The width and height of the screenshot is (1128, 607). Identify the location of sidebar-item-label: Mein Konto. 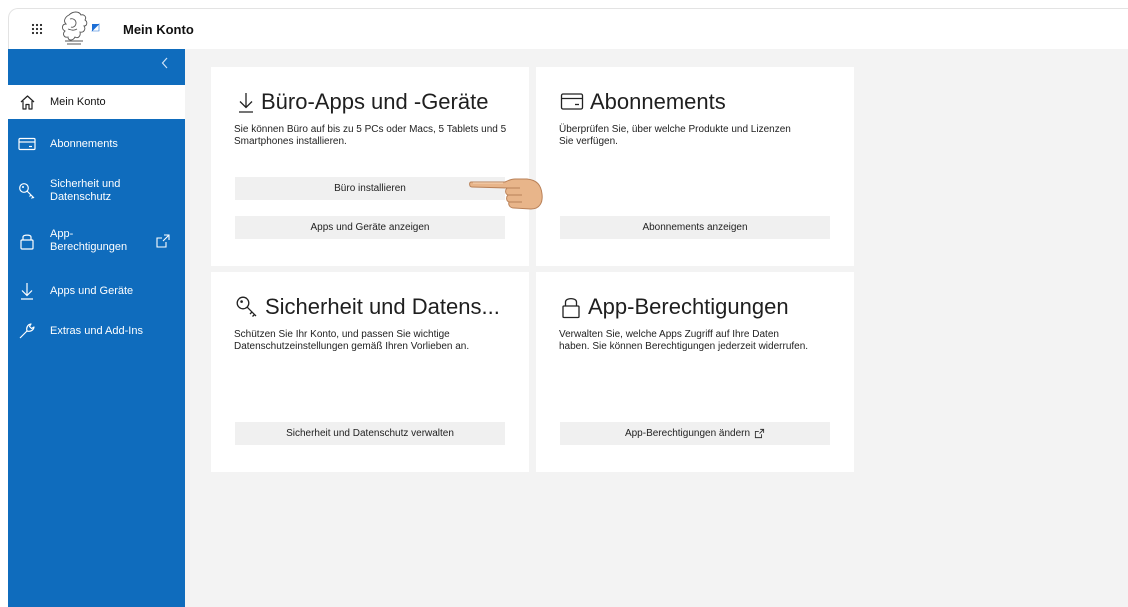
(78, 101).